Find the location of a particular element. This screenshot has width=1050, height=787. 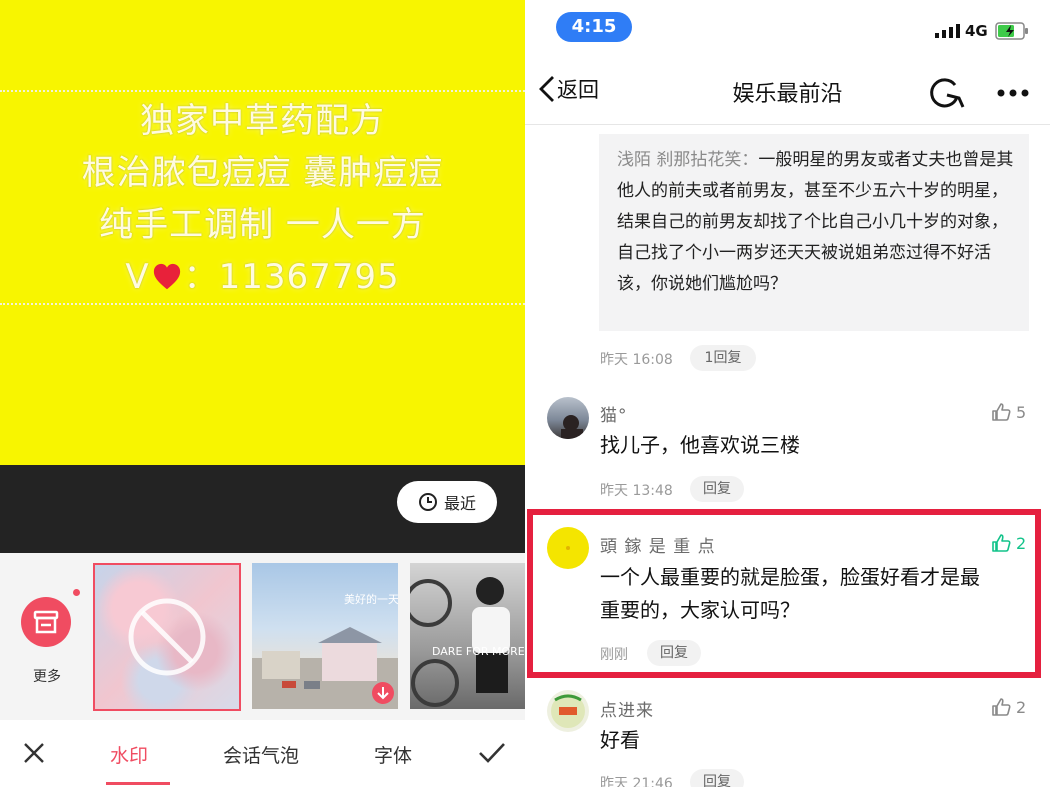

comment-text: 好看 is located at coordinates (620, 740).